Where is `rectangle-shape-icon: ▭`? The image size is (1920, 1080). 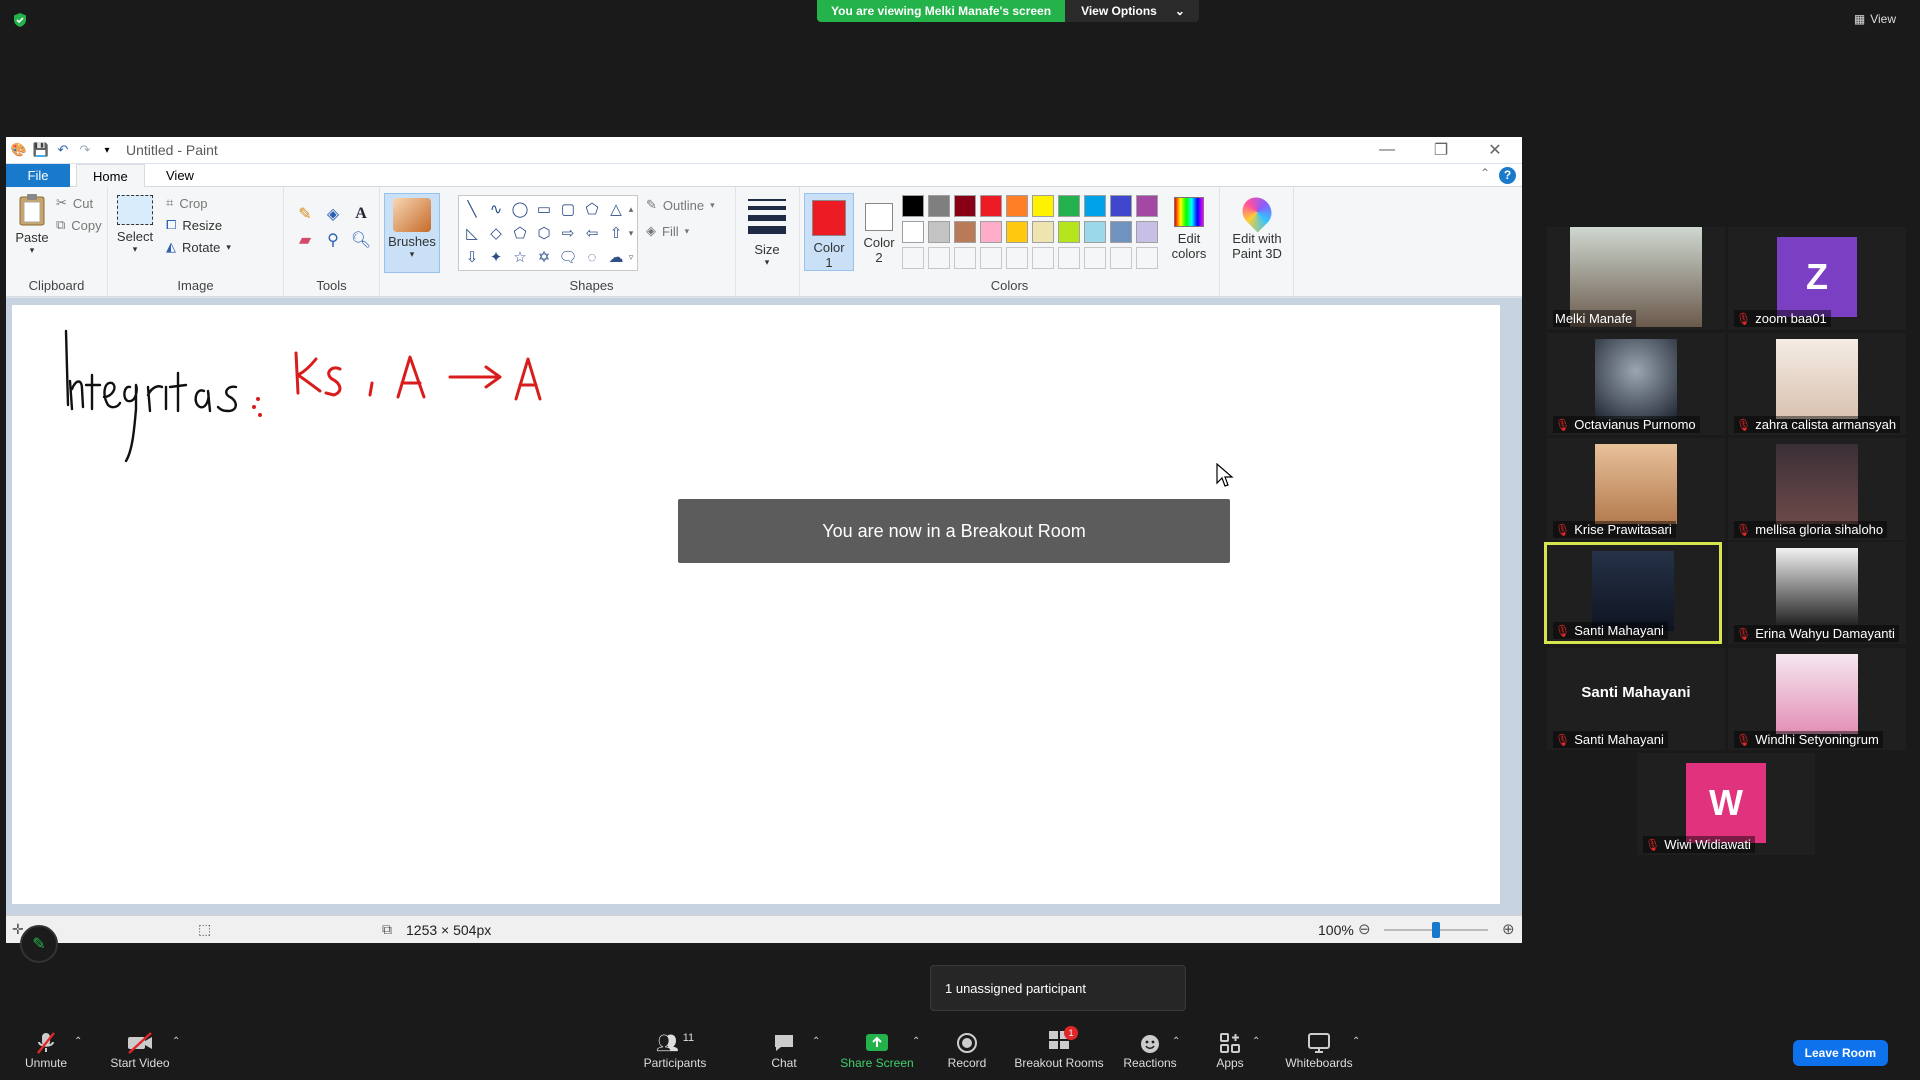 rectangle-shape-icon: ▭ is located at coordinates (544, 209).